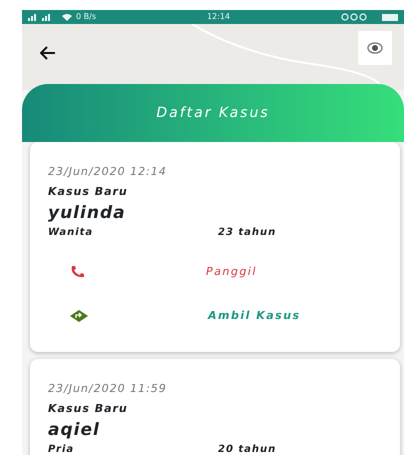 This screenshot has height=455, width=404. What do you see at coordinates (231, 272) in the screenshot?
I see `call-button: Panggil` at bounding box center [231, 272].